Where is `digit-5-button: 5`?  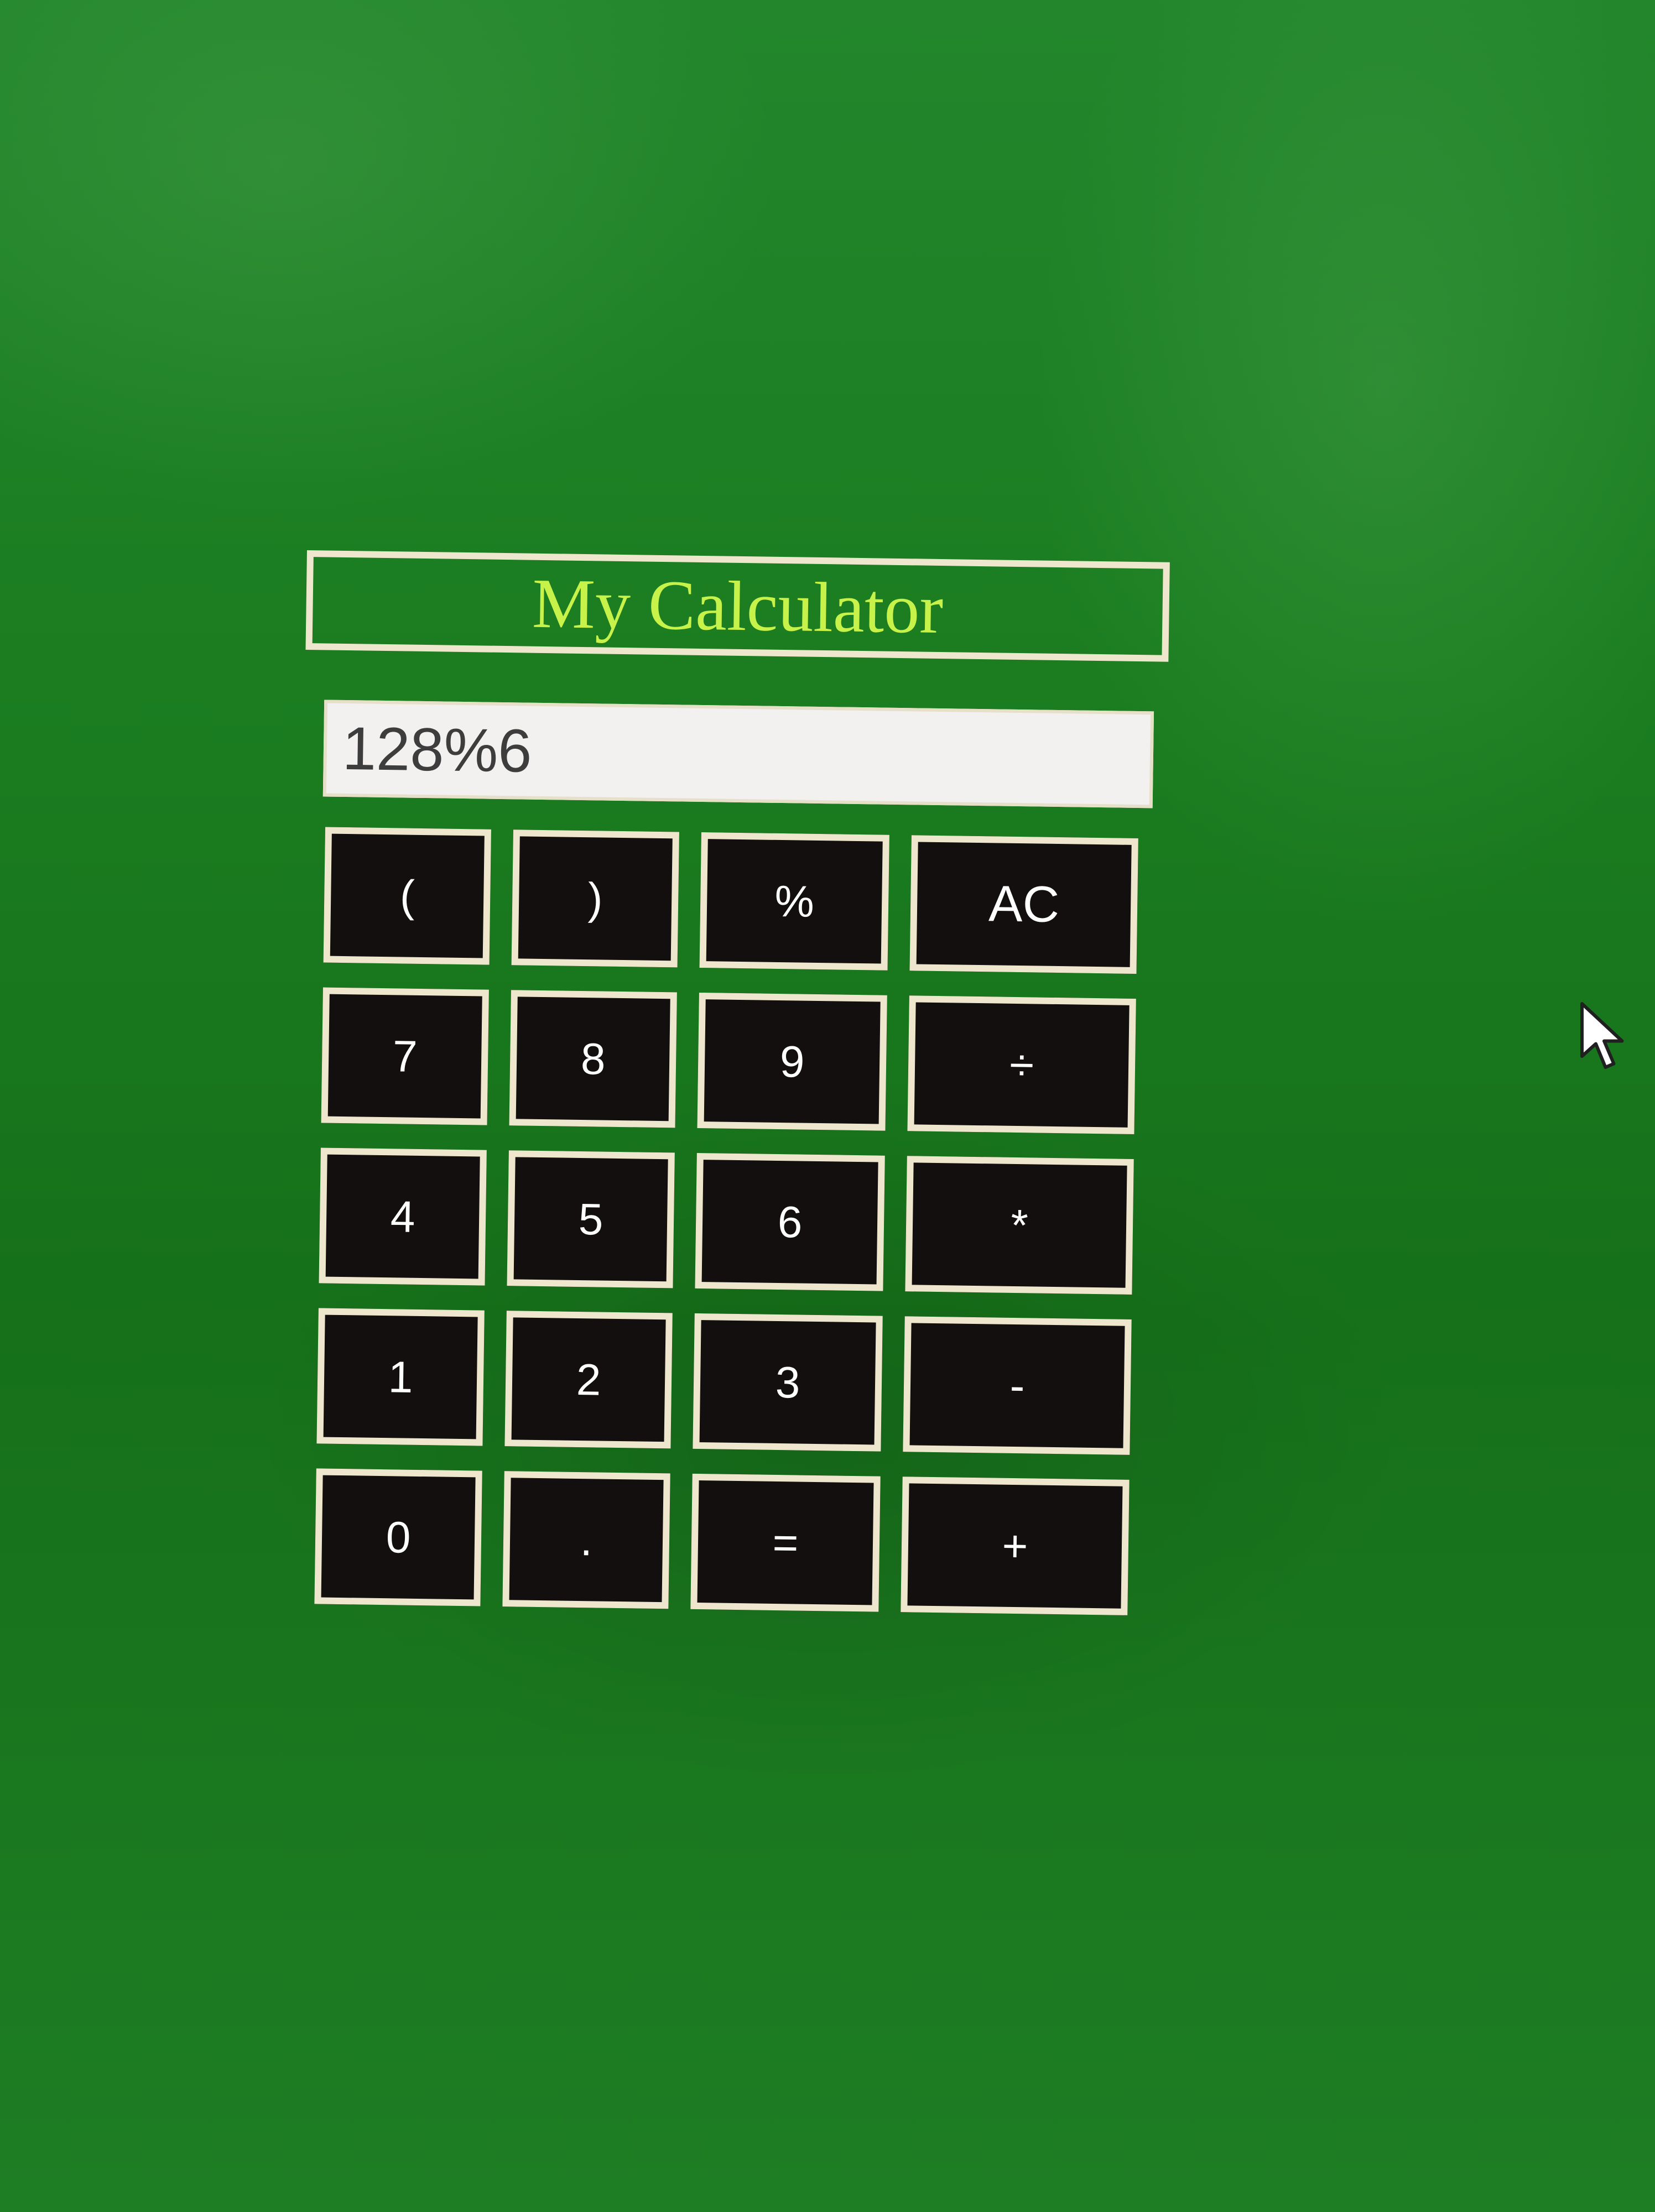 digit-5-button: 5 is located at coordinates (591, 1219).